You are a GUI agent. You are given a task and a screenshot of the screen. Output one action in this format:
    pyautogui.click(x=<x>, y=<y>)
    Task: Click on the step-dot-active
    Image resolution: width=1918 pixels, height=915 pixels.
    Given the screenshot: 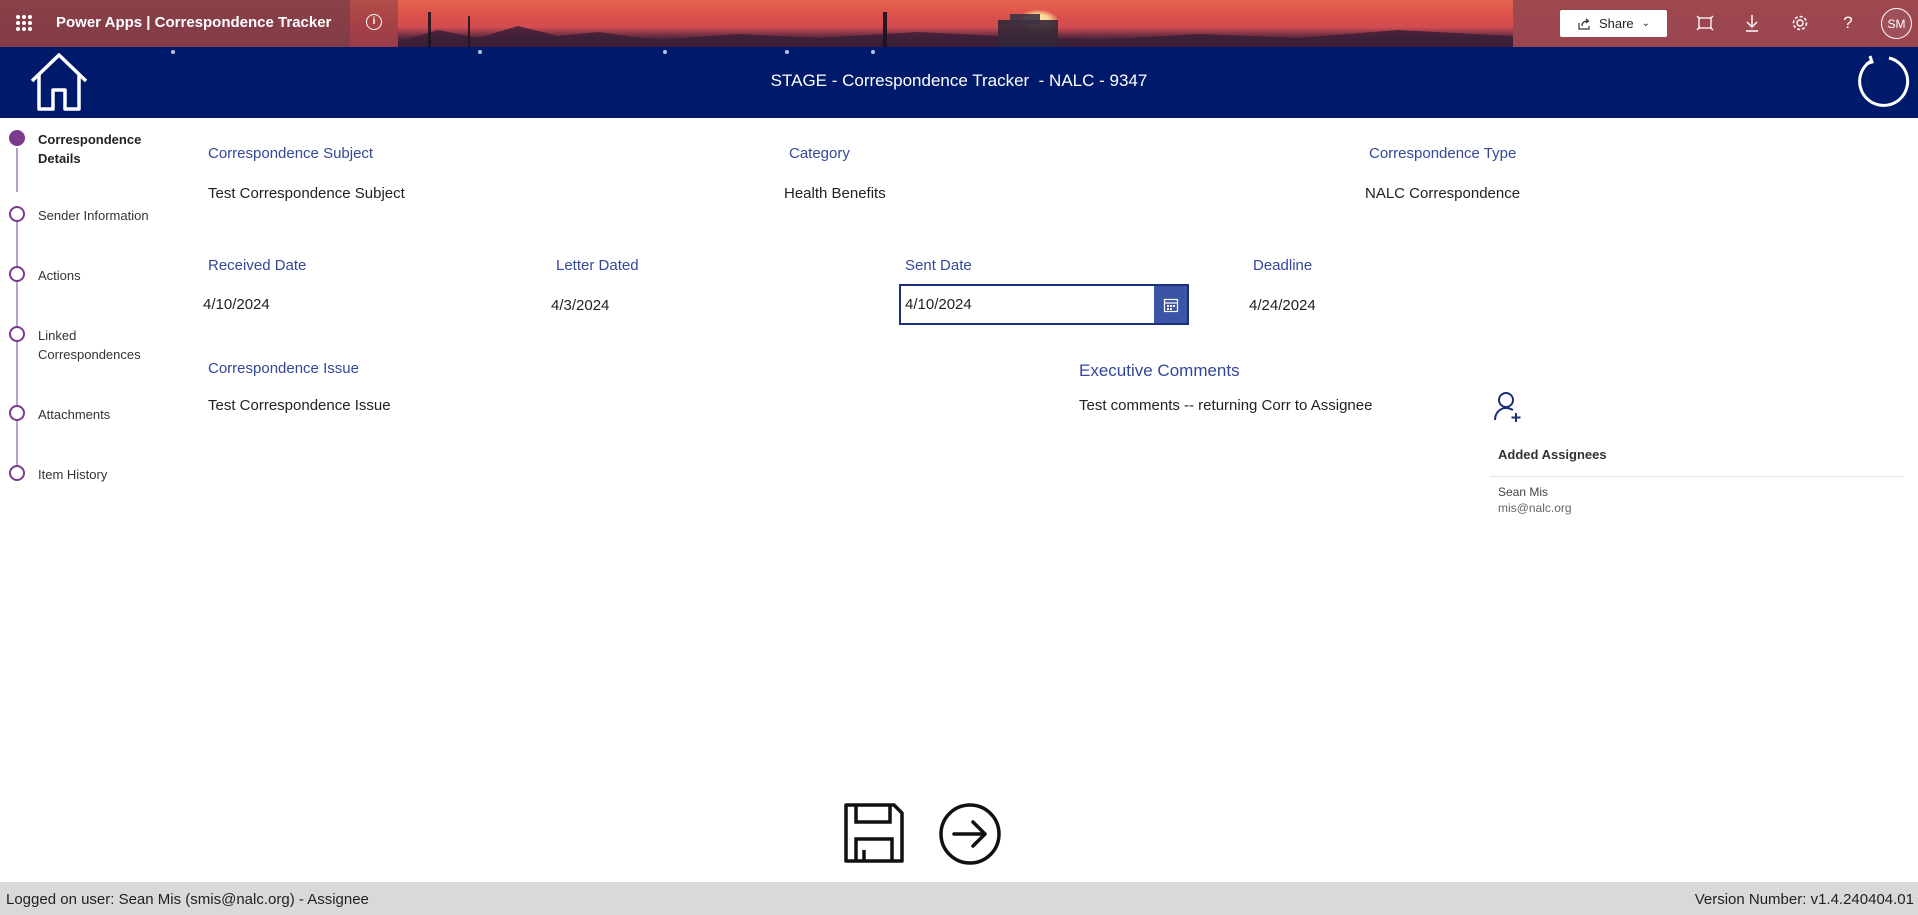 What is the action you would take?
    pyautogui.click(x=17, y=138)
    